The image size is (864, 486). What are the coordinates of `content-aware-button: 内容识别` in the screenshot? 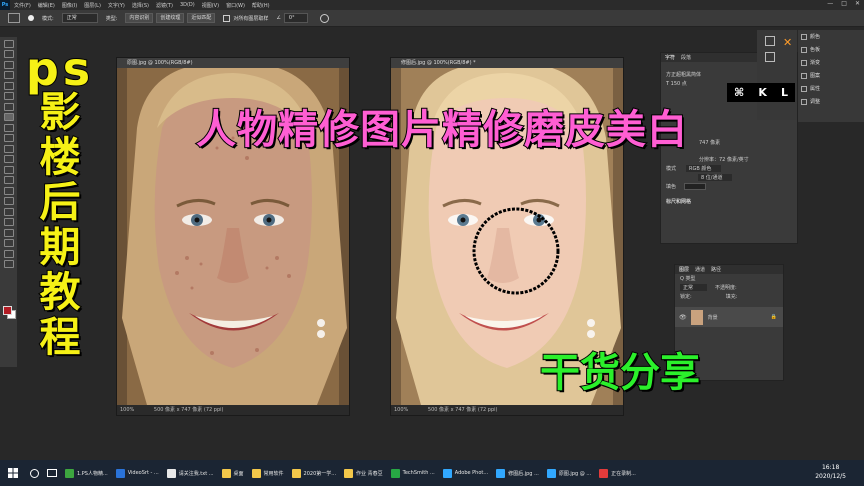 It's located at (139, 18).